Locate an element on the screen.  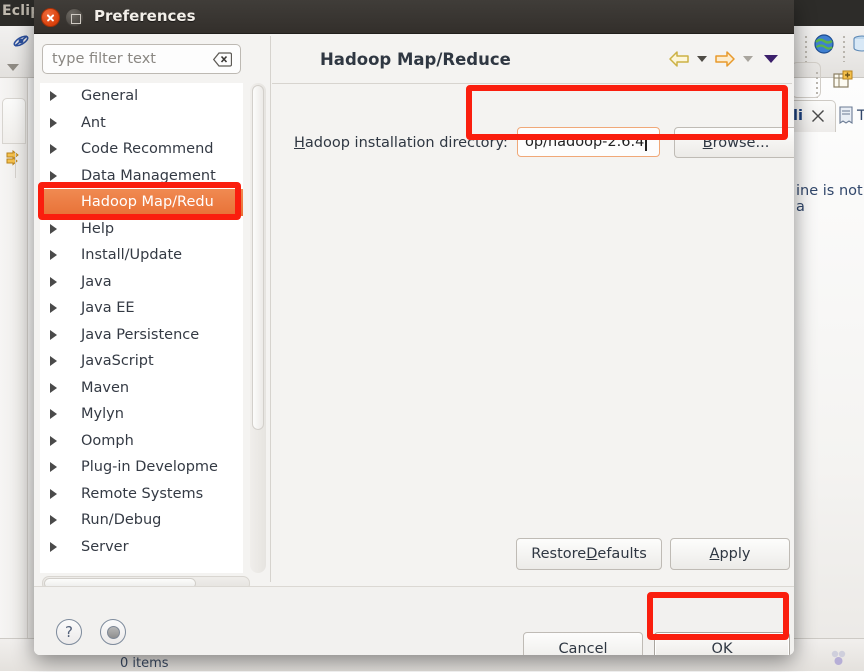
tree-item-label: Java Persistence is located at coordinates (140, 334).